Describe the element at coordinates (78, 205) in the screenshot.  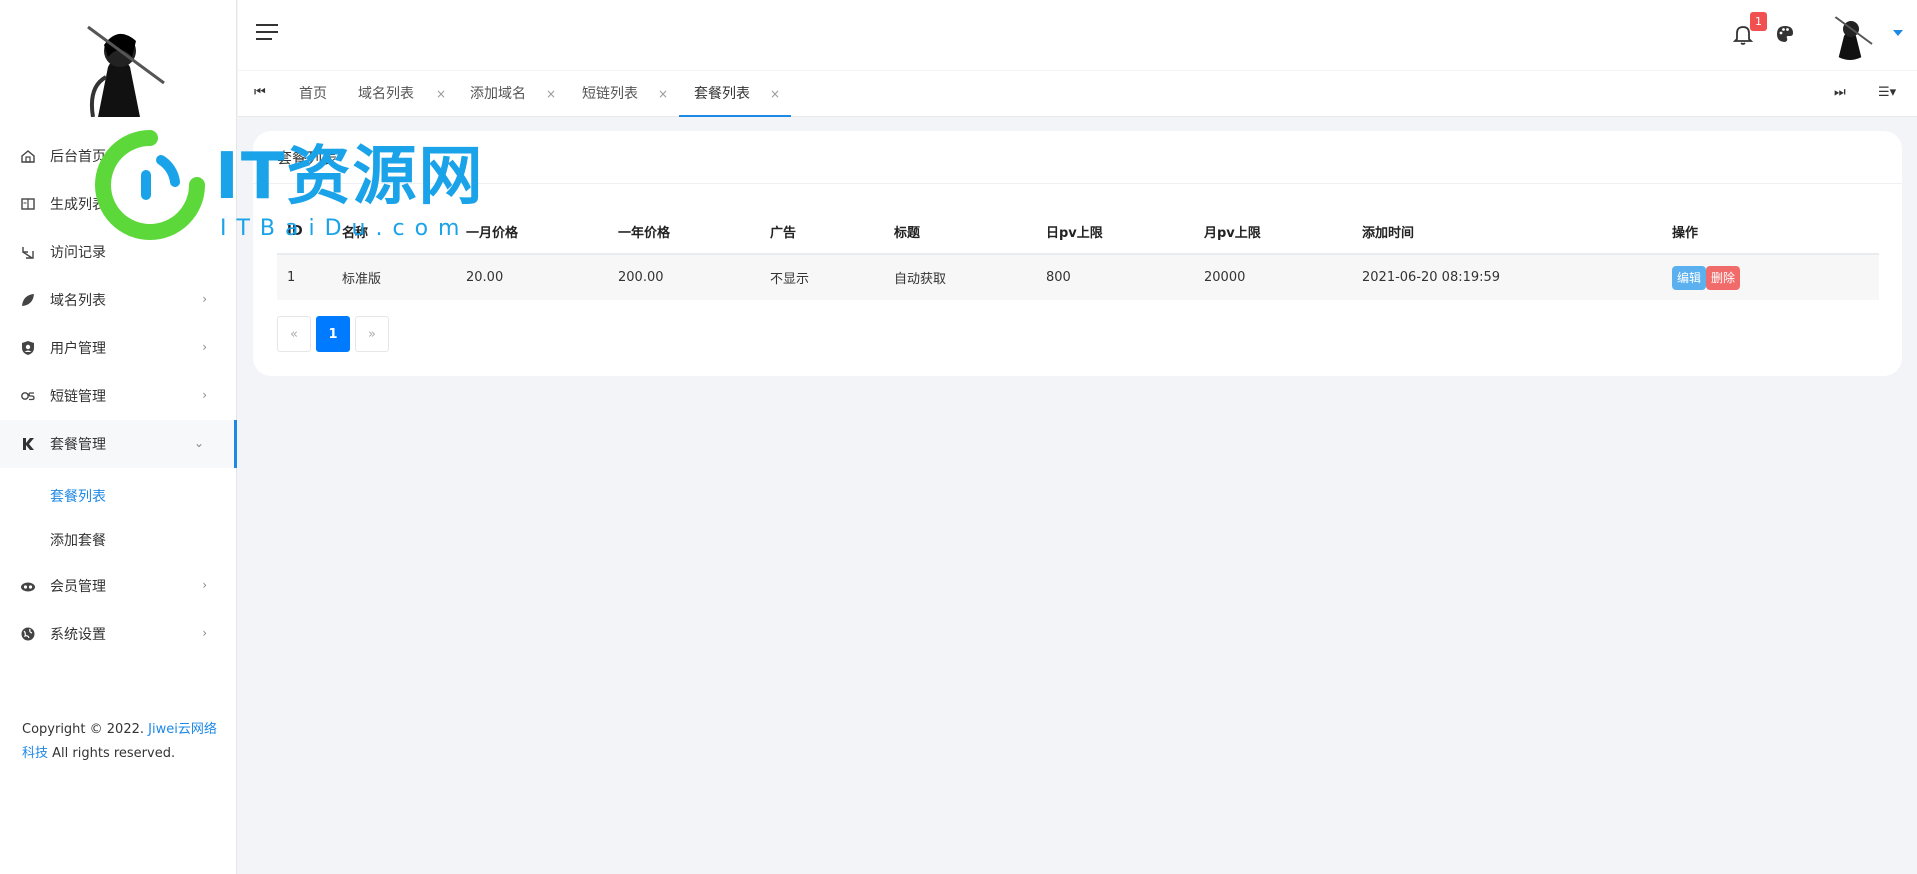
I see `sidebar-item-label: 生成列表` at that location.